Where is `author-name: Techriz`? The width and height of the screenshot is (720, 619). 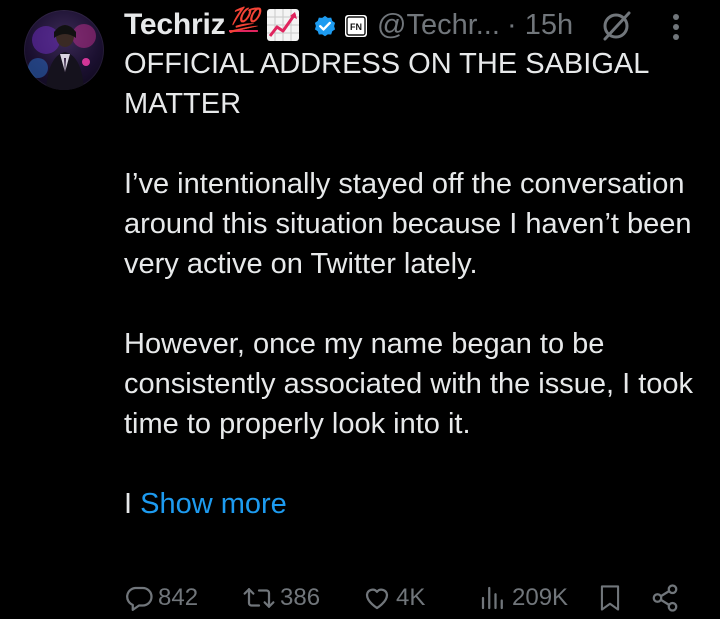
author-name: Techriz is located at coordinates (175, 25).